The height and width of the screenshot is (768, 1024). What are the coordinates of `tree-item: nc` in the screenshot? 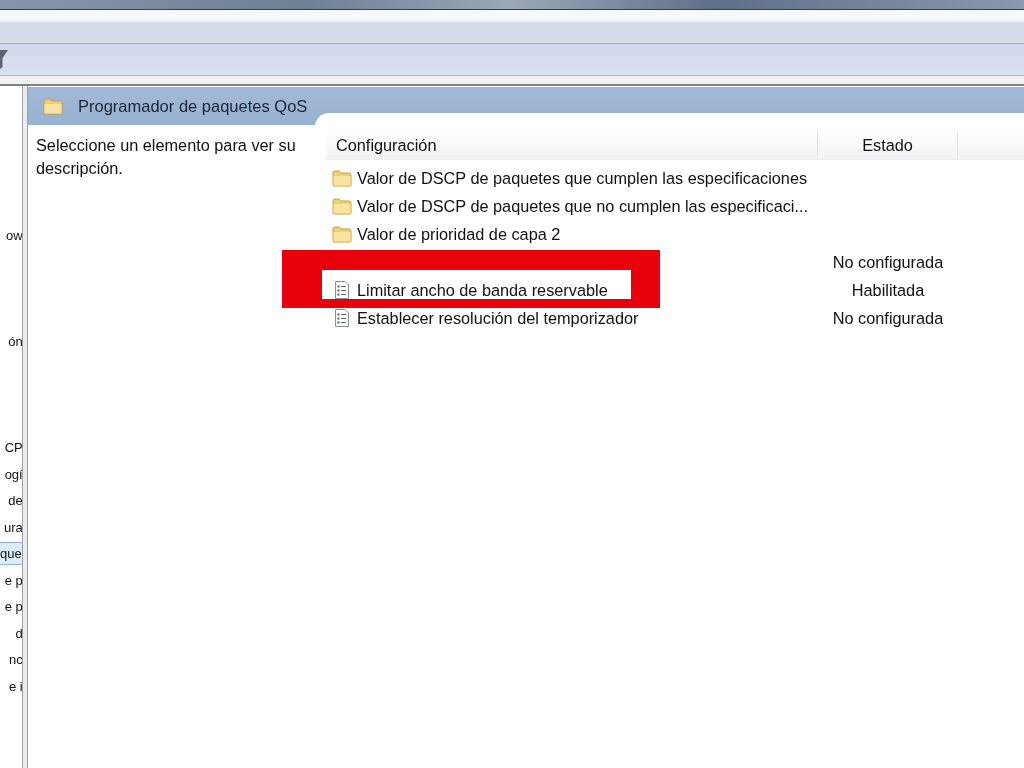 It's located at (11, 660).